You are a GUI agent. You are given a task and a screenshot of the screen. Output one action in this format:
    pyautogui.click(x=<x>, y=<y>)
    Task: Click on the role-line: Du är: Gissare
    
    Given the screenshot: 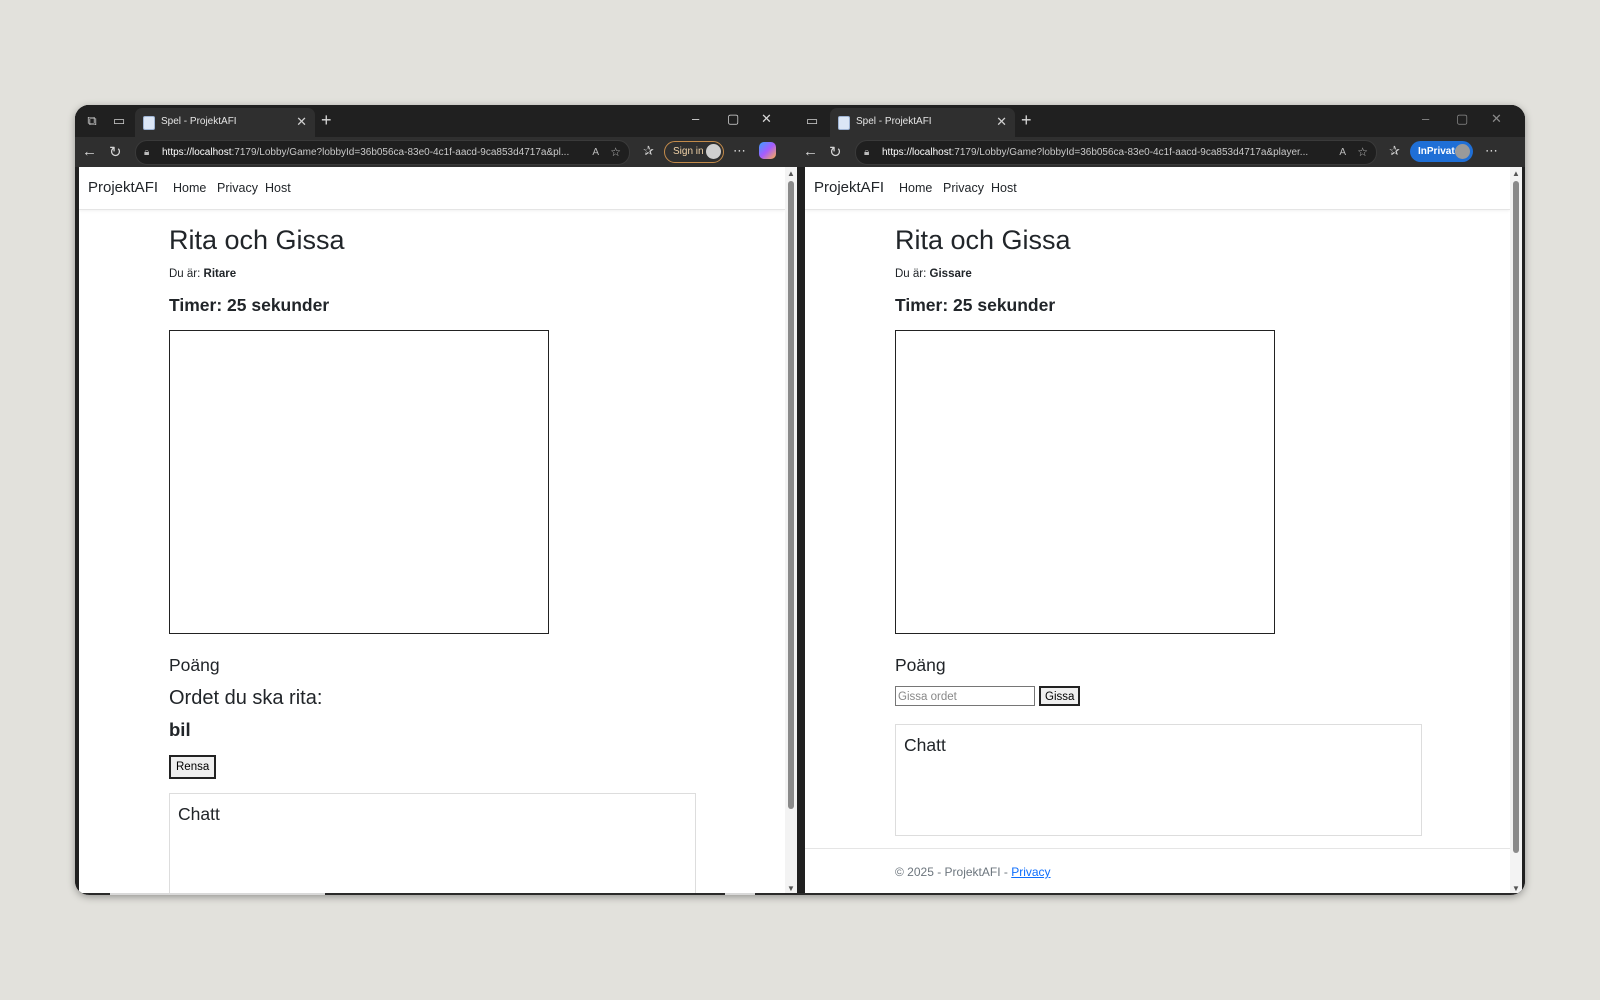 What is the action you would take?
    pyautogui.click(x=933, y=274)
    